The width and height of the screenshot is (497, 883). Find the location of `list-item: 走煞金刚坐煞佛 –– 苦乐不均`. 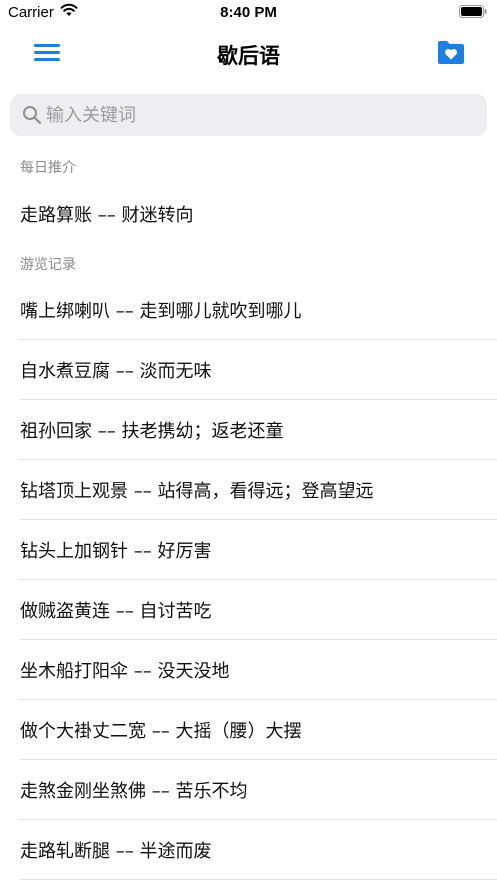

list-item: 走煞金刚坐煞佛 –– 苦乐不均 is located at coordinates (248, 790).